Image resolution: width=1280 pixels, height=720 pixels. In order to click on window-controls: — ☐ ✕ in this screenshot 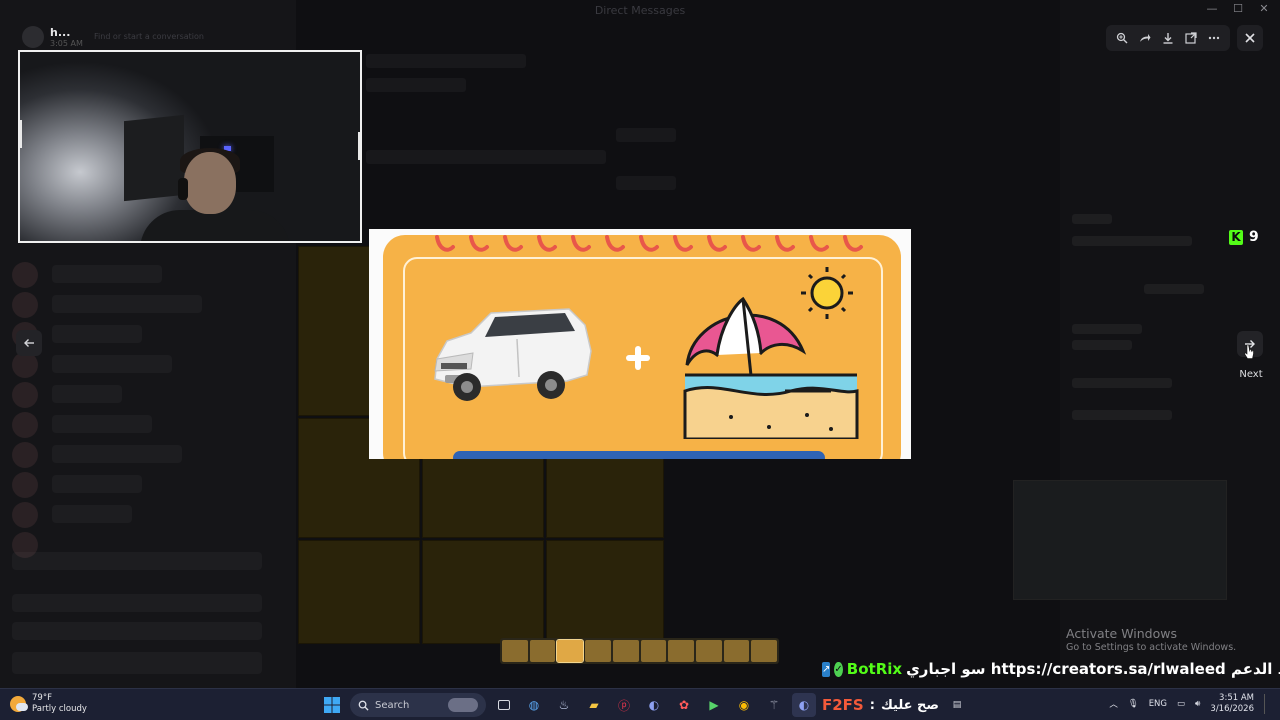, I will do `click(1238, 9)`.